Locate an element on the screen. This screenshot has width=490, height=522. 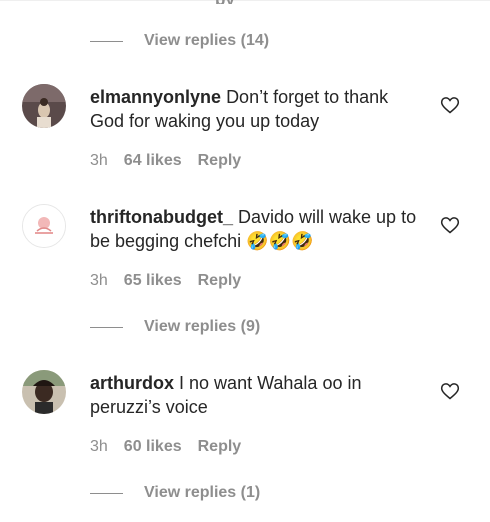
username: elmannyonlyne is located at coordinates (155, 97).